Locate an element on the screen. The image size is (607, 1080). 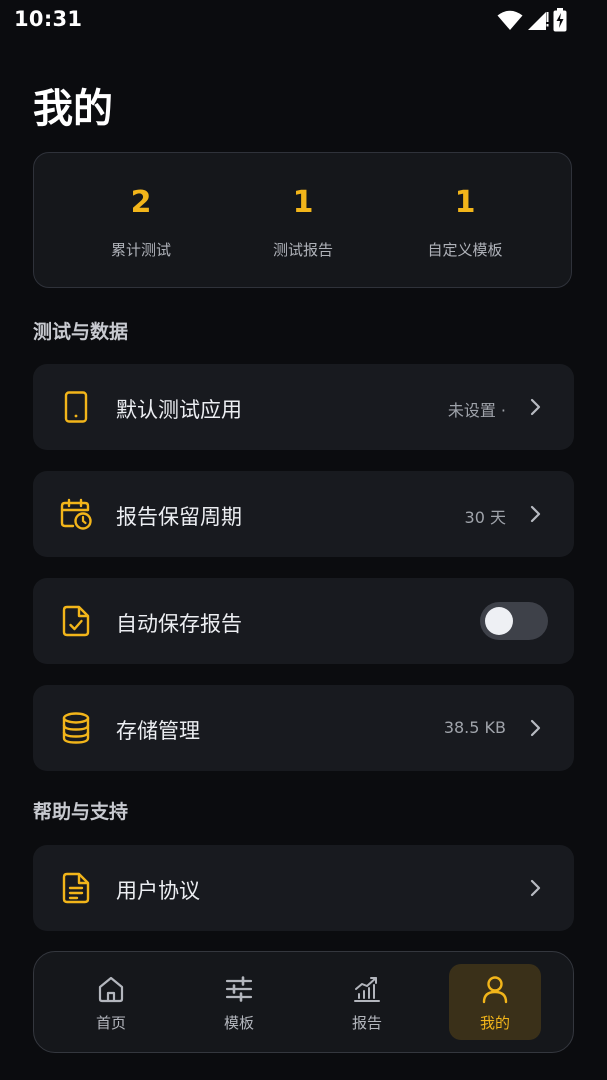
nav-item-reports: 报告 is located at coordinates (367, 1002).